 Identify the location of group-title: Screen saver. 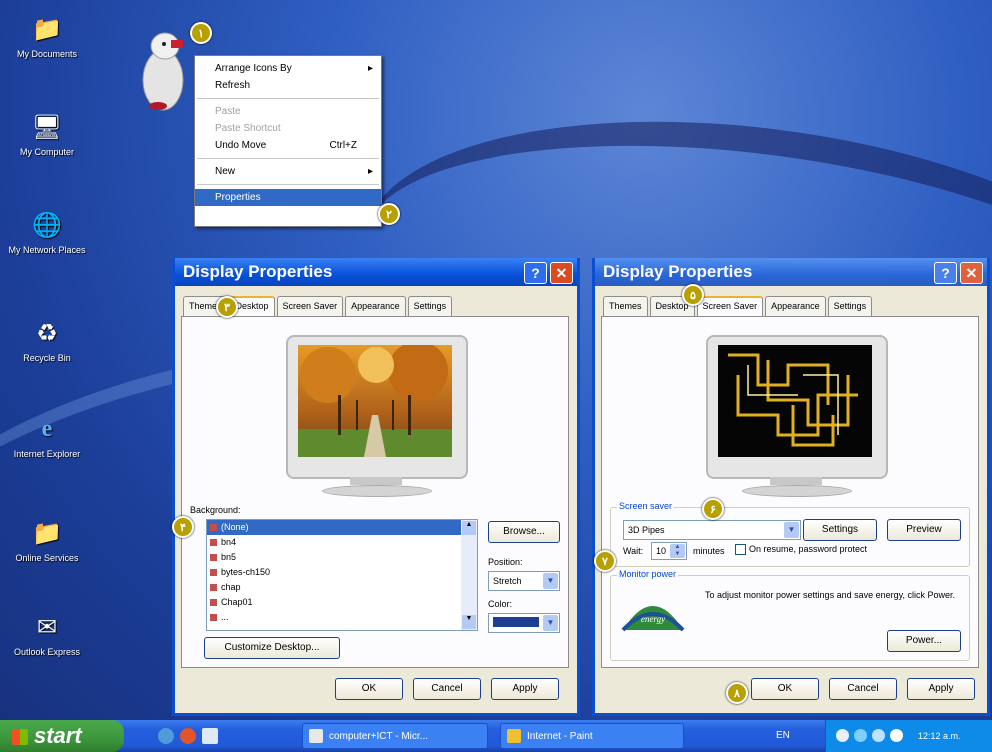
(646, 506).